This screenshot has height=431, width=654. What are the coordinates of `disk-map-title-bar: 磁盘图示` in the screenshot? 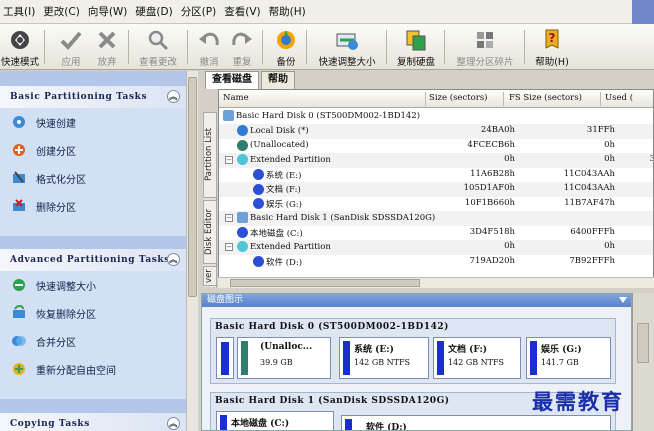 It's located at (416, 300).